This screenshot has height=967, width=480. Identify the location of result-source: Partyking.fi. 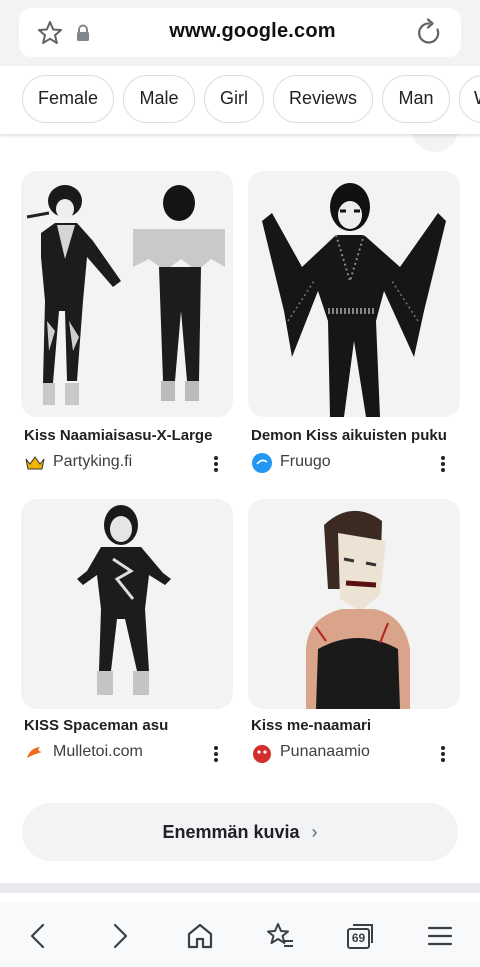
(92, 462).